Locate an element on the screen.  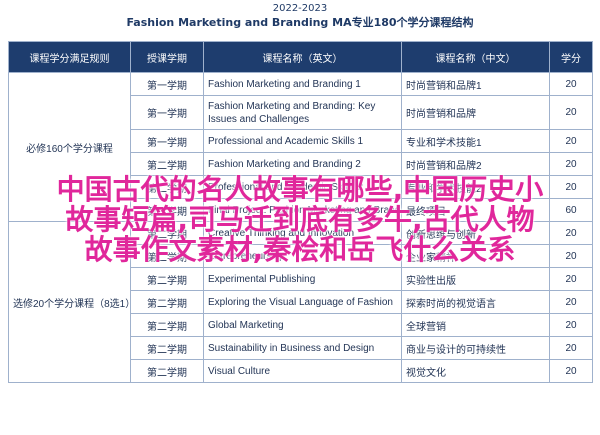
overlay-line: 故事作文素材,秦桧和岳飞什么关系 is located at coordinates (300, 249).